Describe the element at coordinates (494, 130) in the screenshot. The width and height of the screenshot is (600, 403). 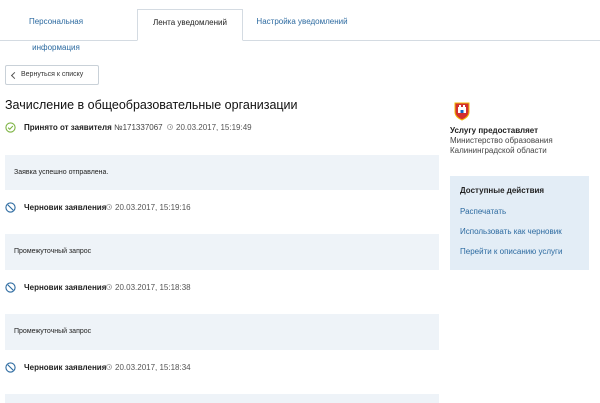
I see `provider-title: Услугу предоставляет` at that location.